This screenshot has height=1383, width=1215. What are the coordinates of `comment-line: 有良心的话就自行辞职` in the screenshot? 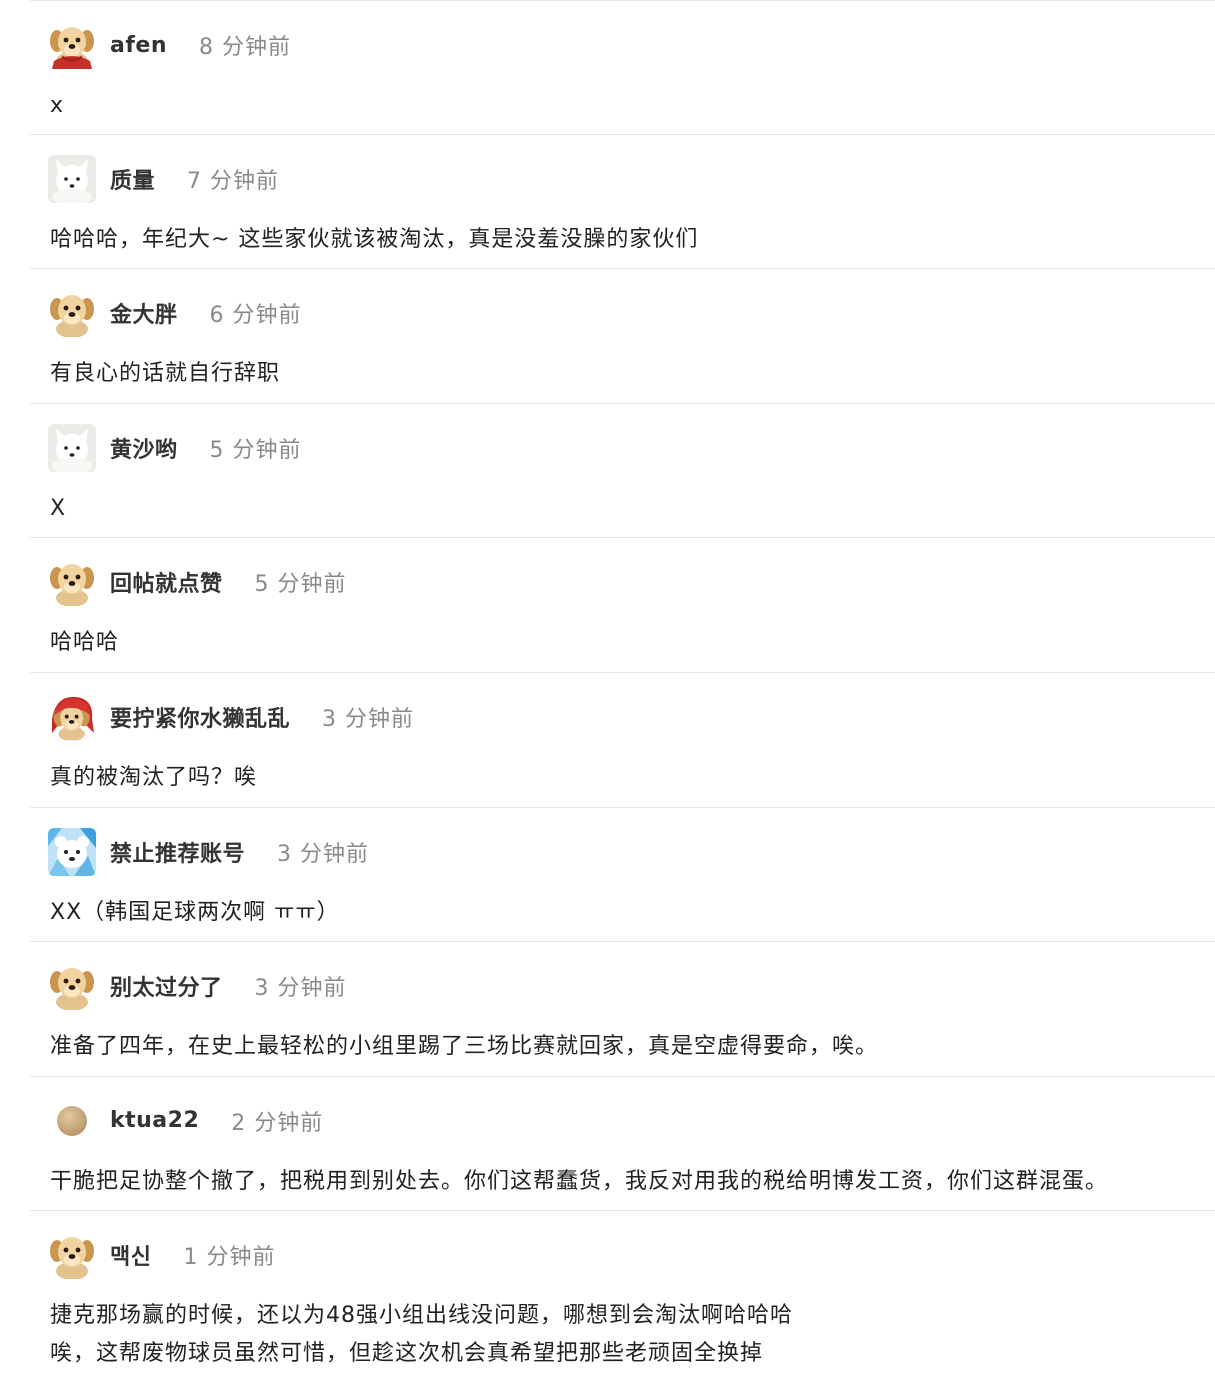 It's located at (165, 374).